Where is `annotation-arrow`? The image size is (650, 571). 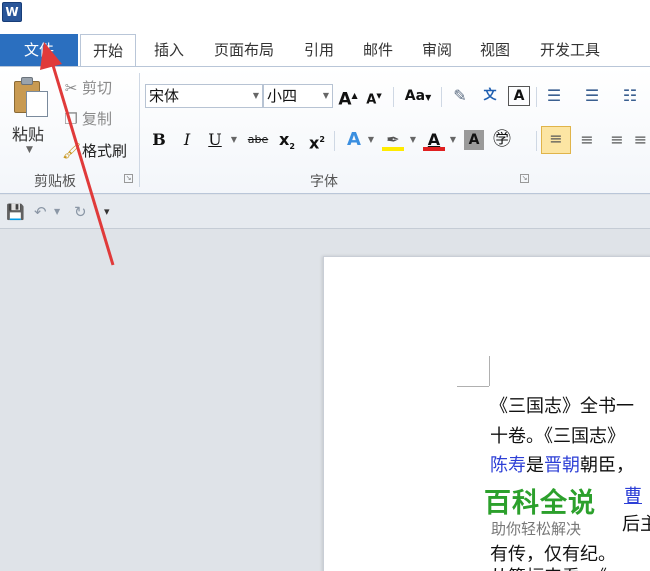
annotation-arrow is located at coordinates (77, 154).